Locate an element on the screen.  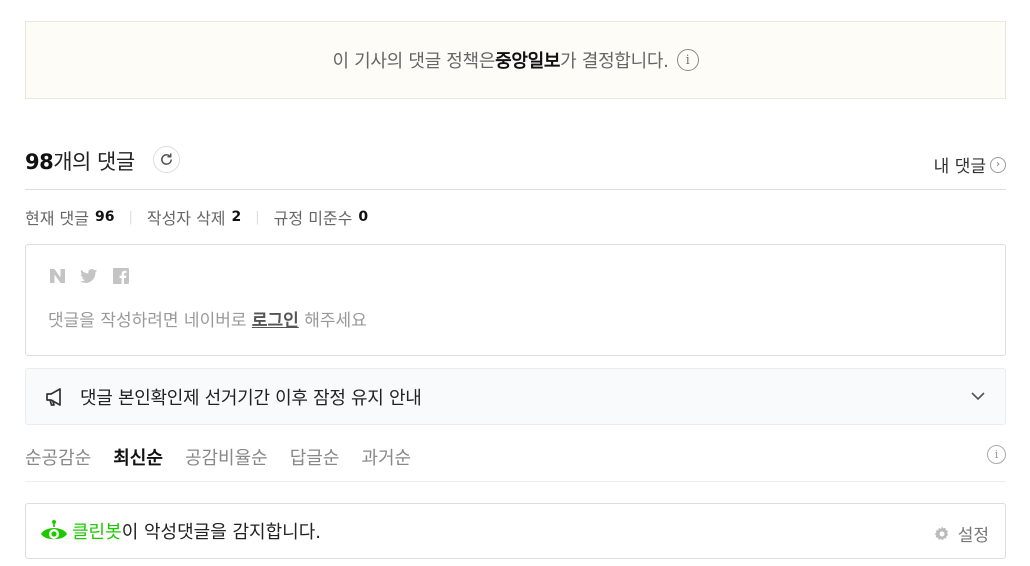
sort-tab-replies: 답글순 is located at coordinates (315, 457).